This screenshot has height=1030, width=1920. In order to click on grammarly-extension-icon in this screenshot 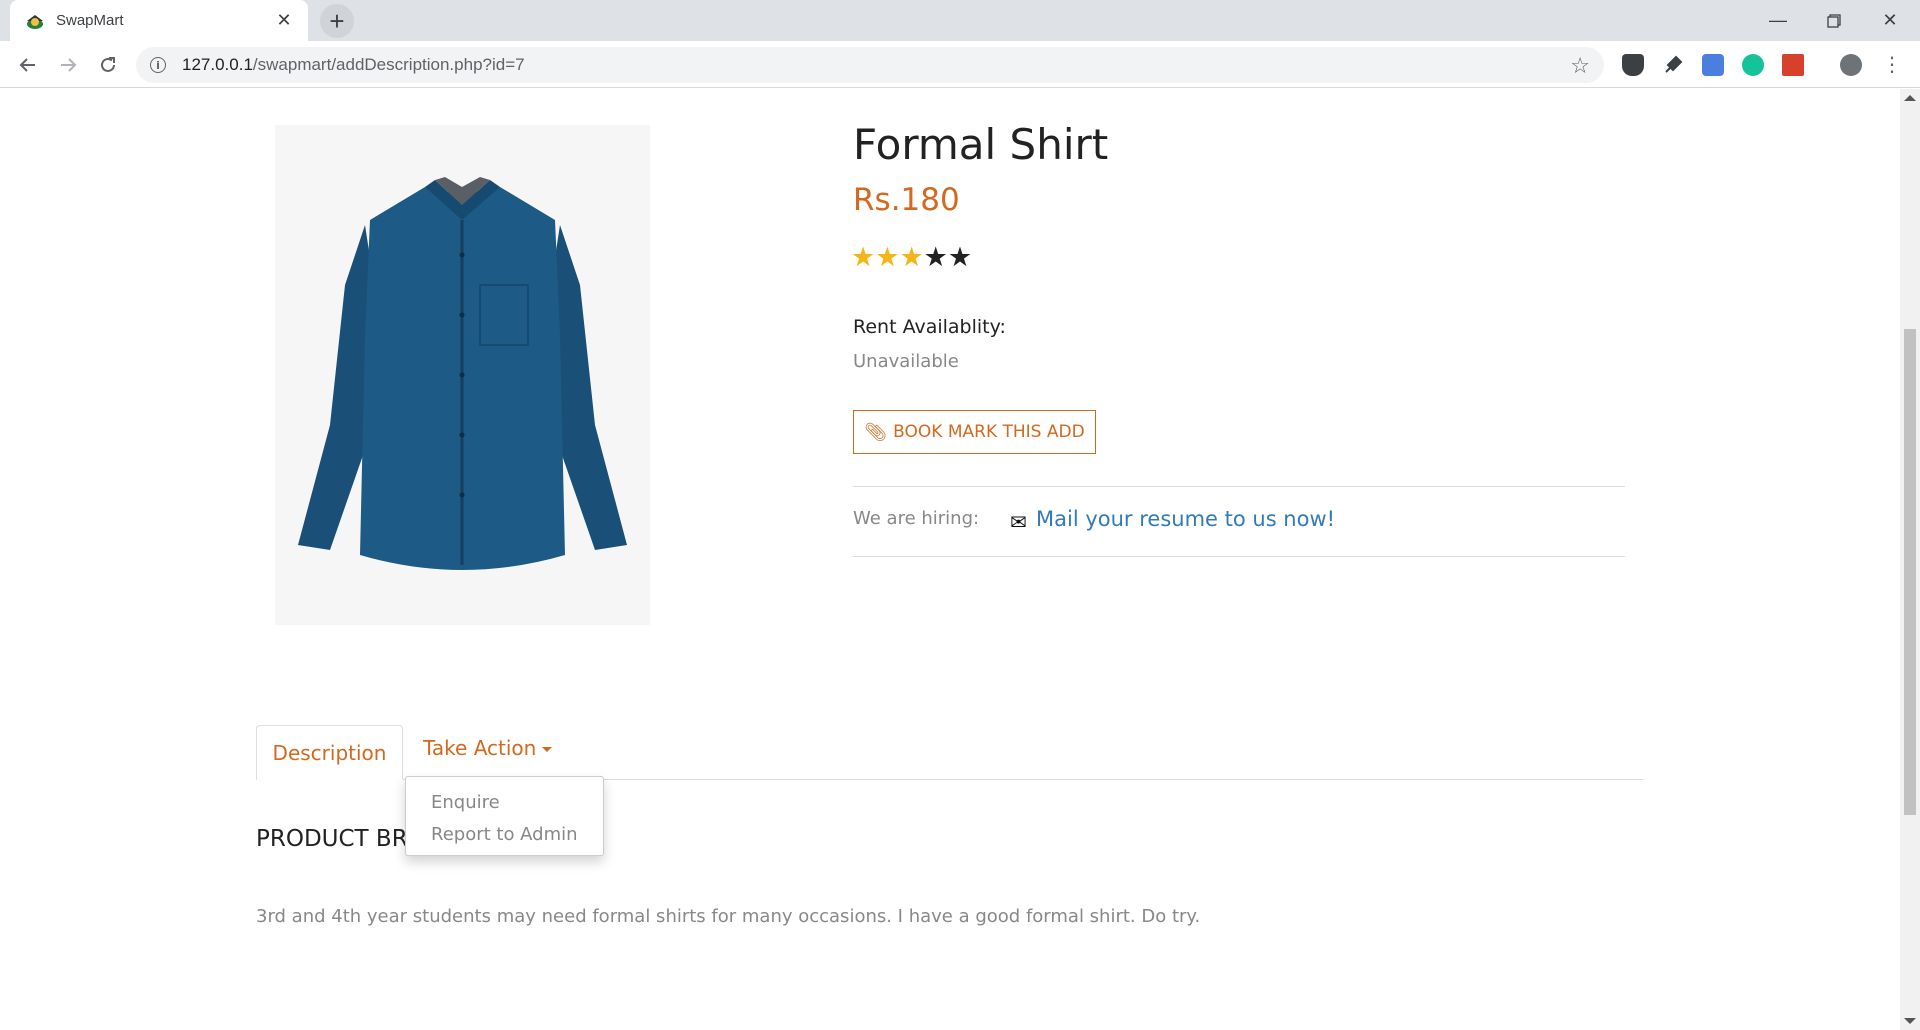, I will do `click(1753, 65)`.